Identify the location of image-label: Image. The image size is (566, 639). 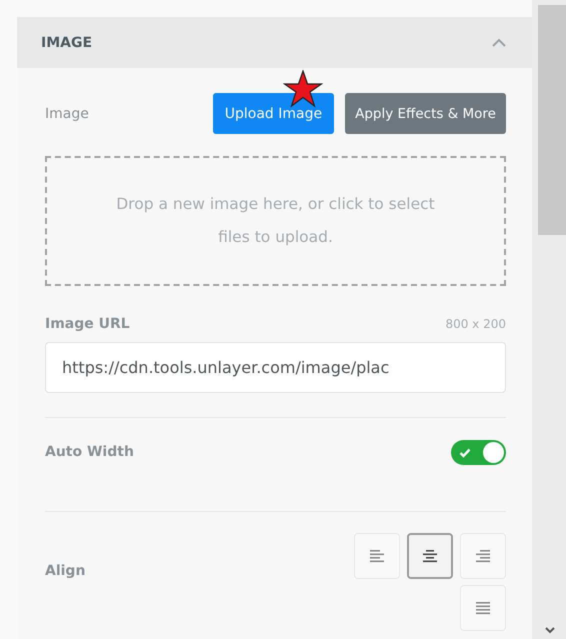
(67, 114).